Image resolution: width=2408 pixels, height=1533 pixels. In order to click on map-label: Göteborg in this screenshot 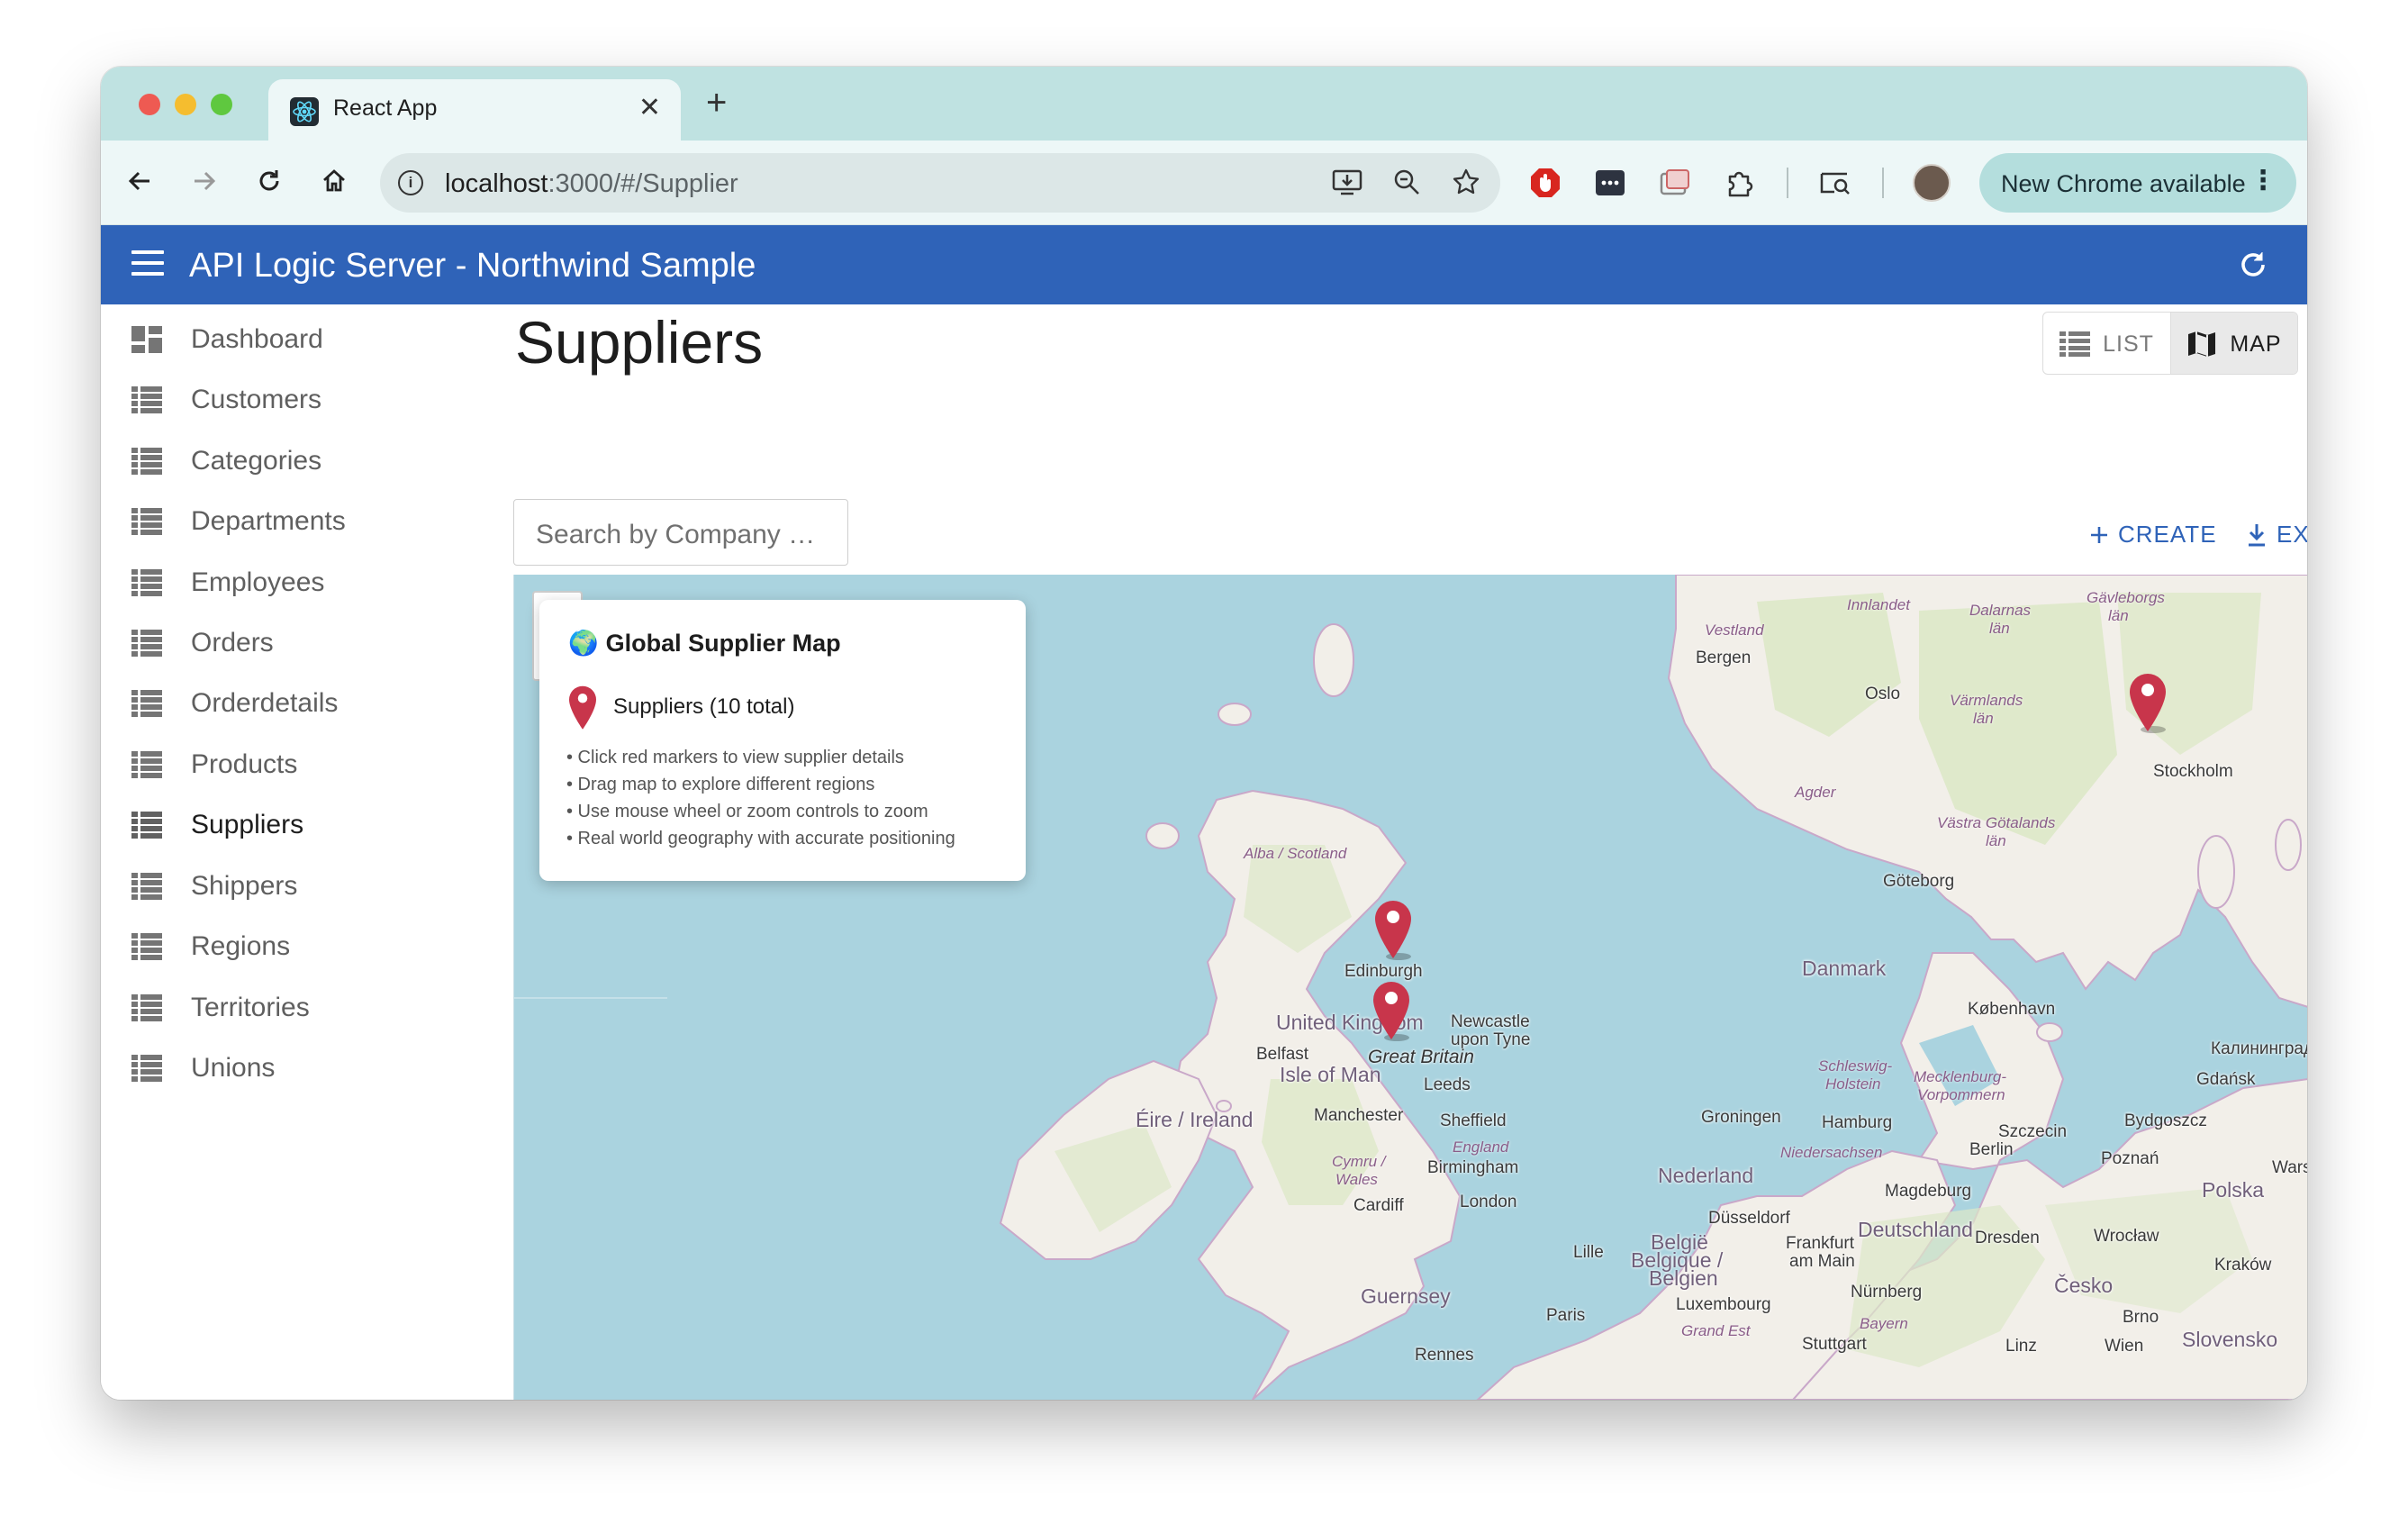, I will do `click(1919, 882)`.